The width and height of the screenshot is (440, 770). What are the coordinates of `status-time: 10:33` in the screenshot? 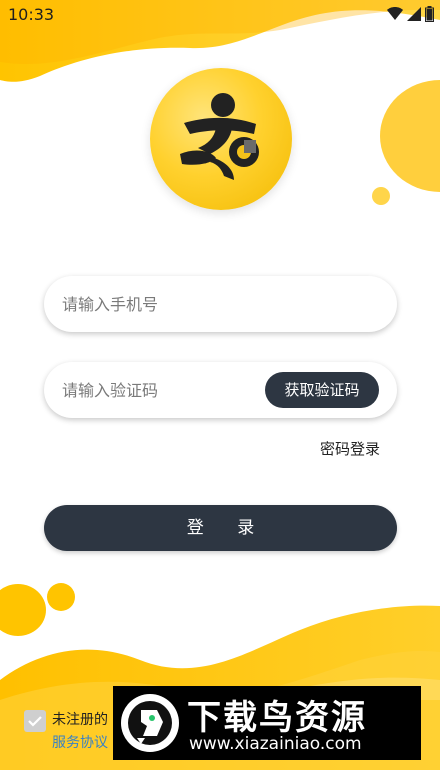 It's located at (31, 14).